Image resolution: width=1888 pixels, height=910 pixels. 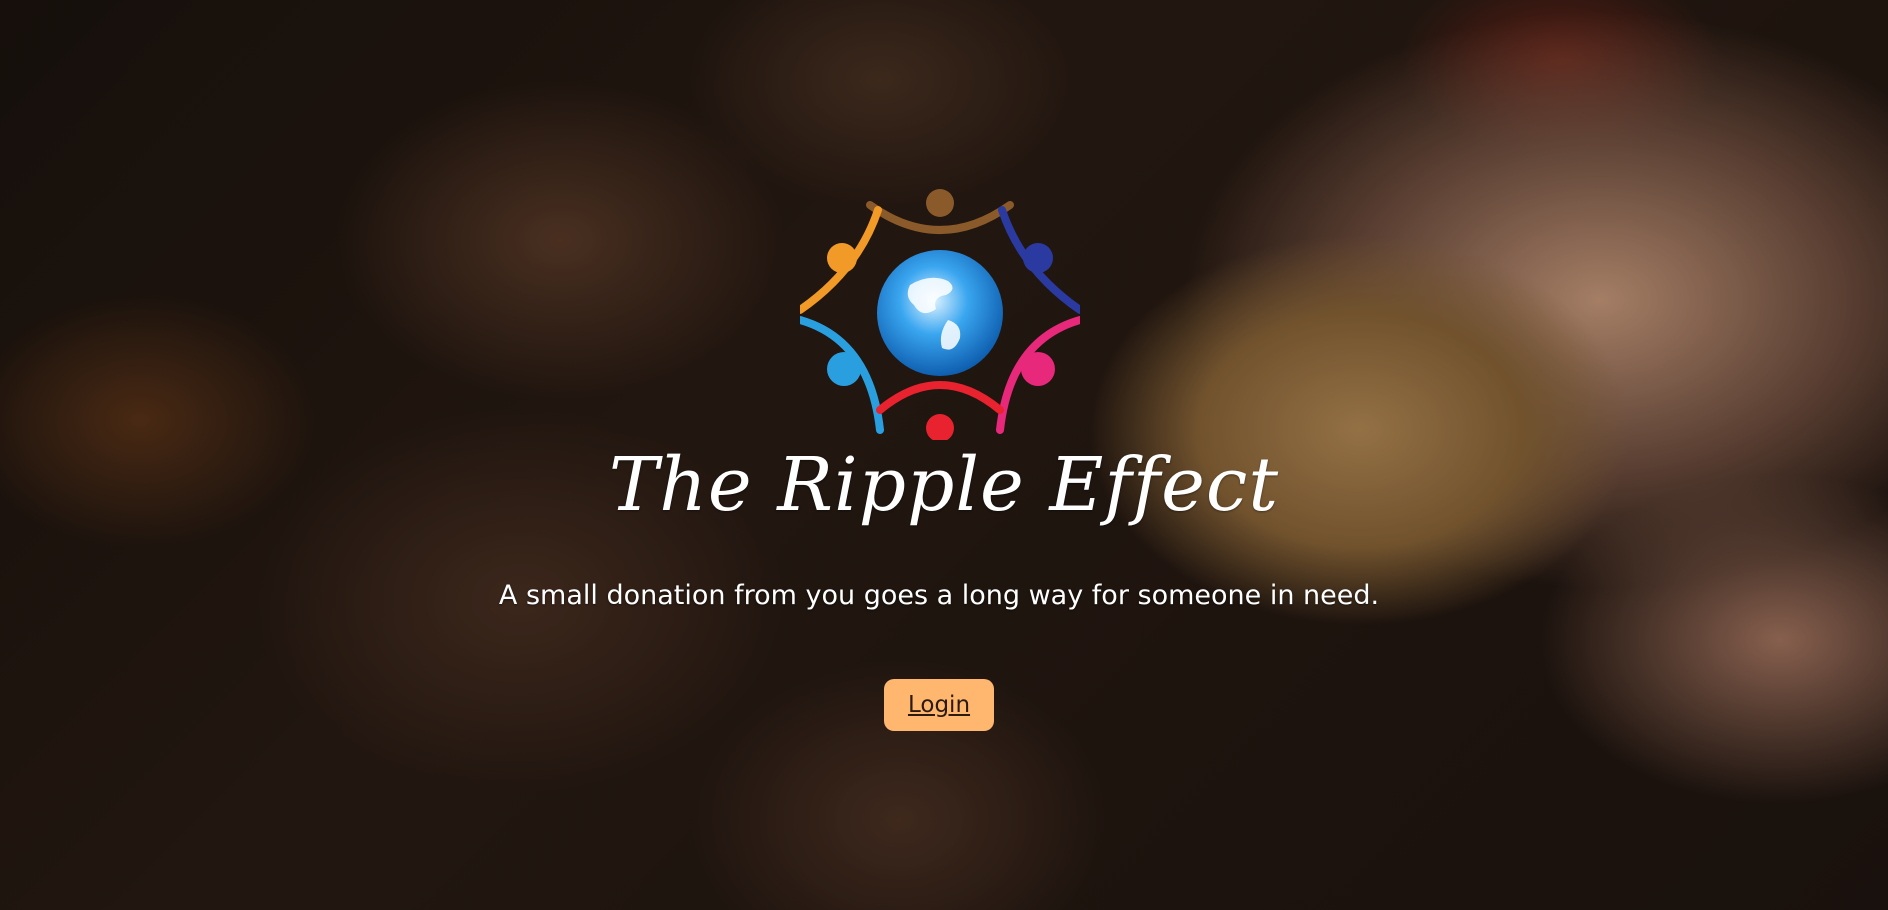 What do you see at coordinates (944, 485) in the screenshot?
I see `brand-title: The Ripple Effect` at bounding box center [944, 485].